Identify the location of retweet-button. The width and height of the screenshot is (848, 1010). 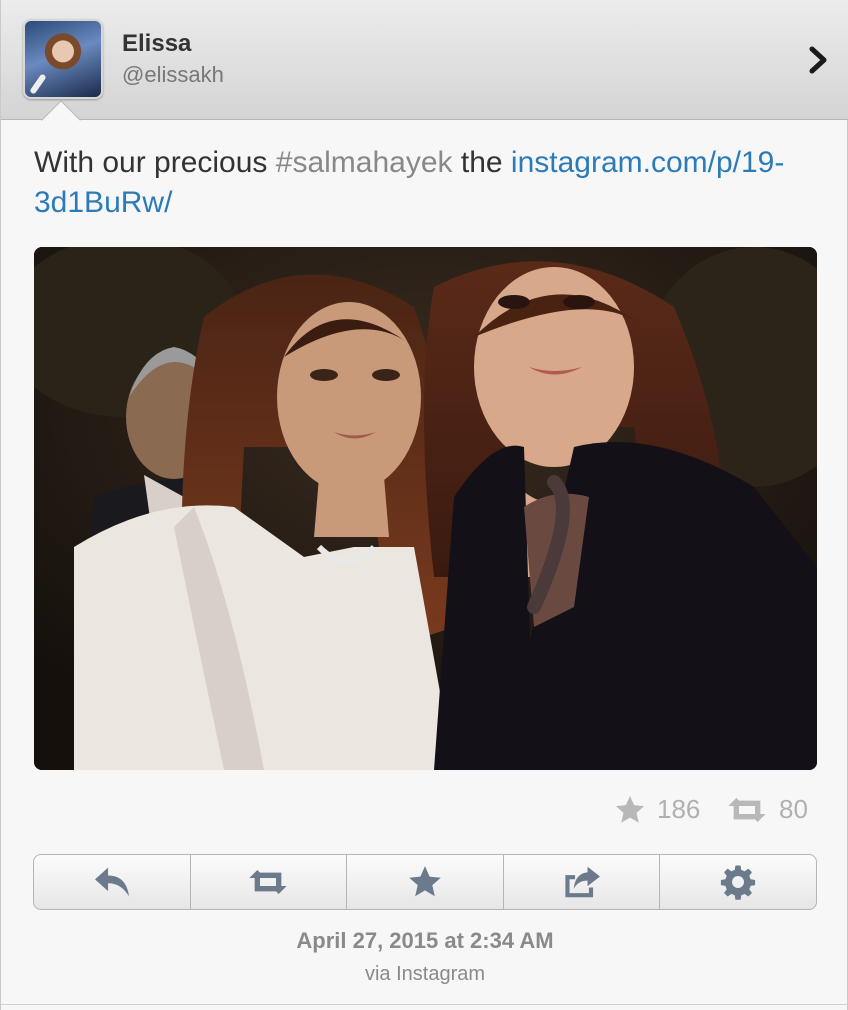
(269, 882).